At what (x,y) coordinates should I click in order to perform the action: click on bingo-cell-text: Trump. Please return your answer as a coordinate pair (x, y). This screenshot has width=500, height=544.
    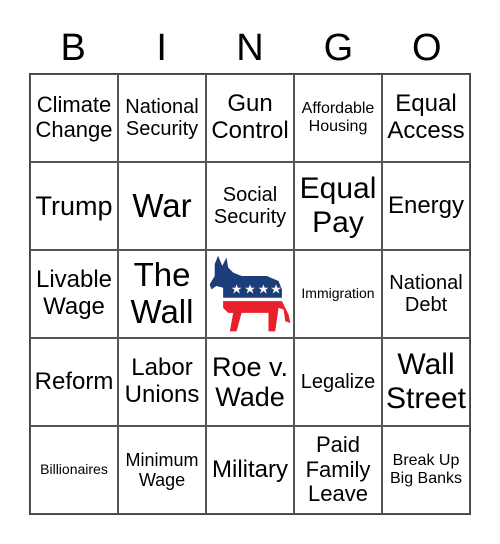
    Looking at the image, I should click on (74, 205).